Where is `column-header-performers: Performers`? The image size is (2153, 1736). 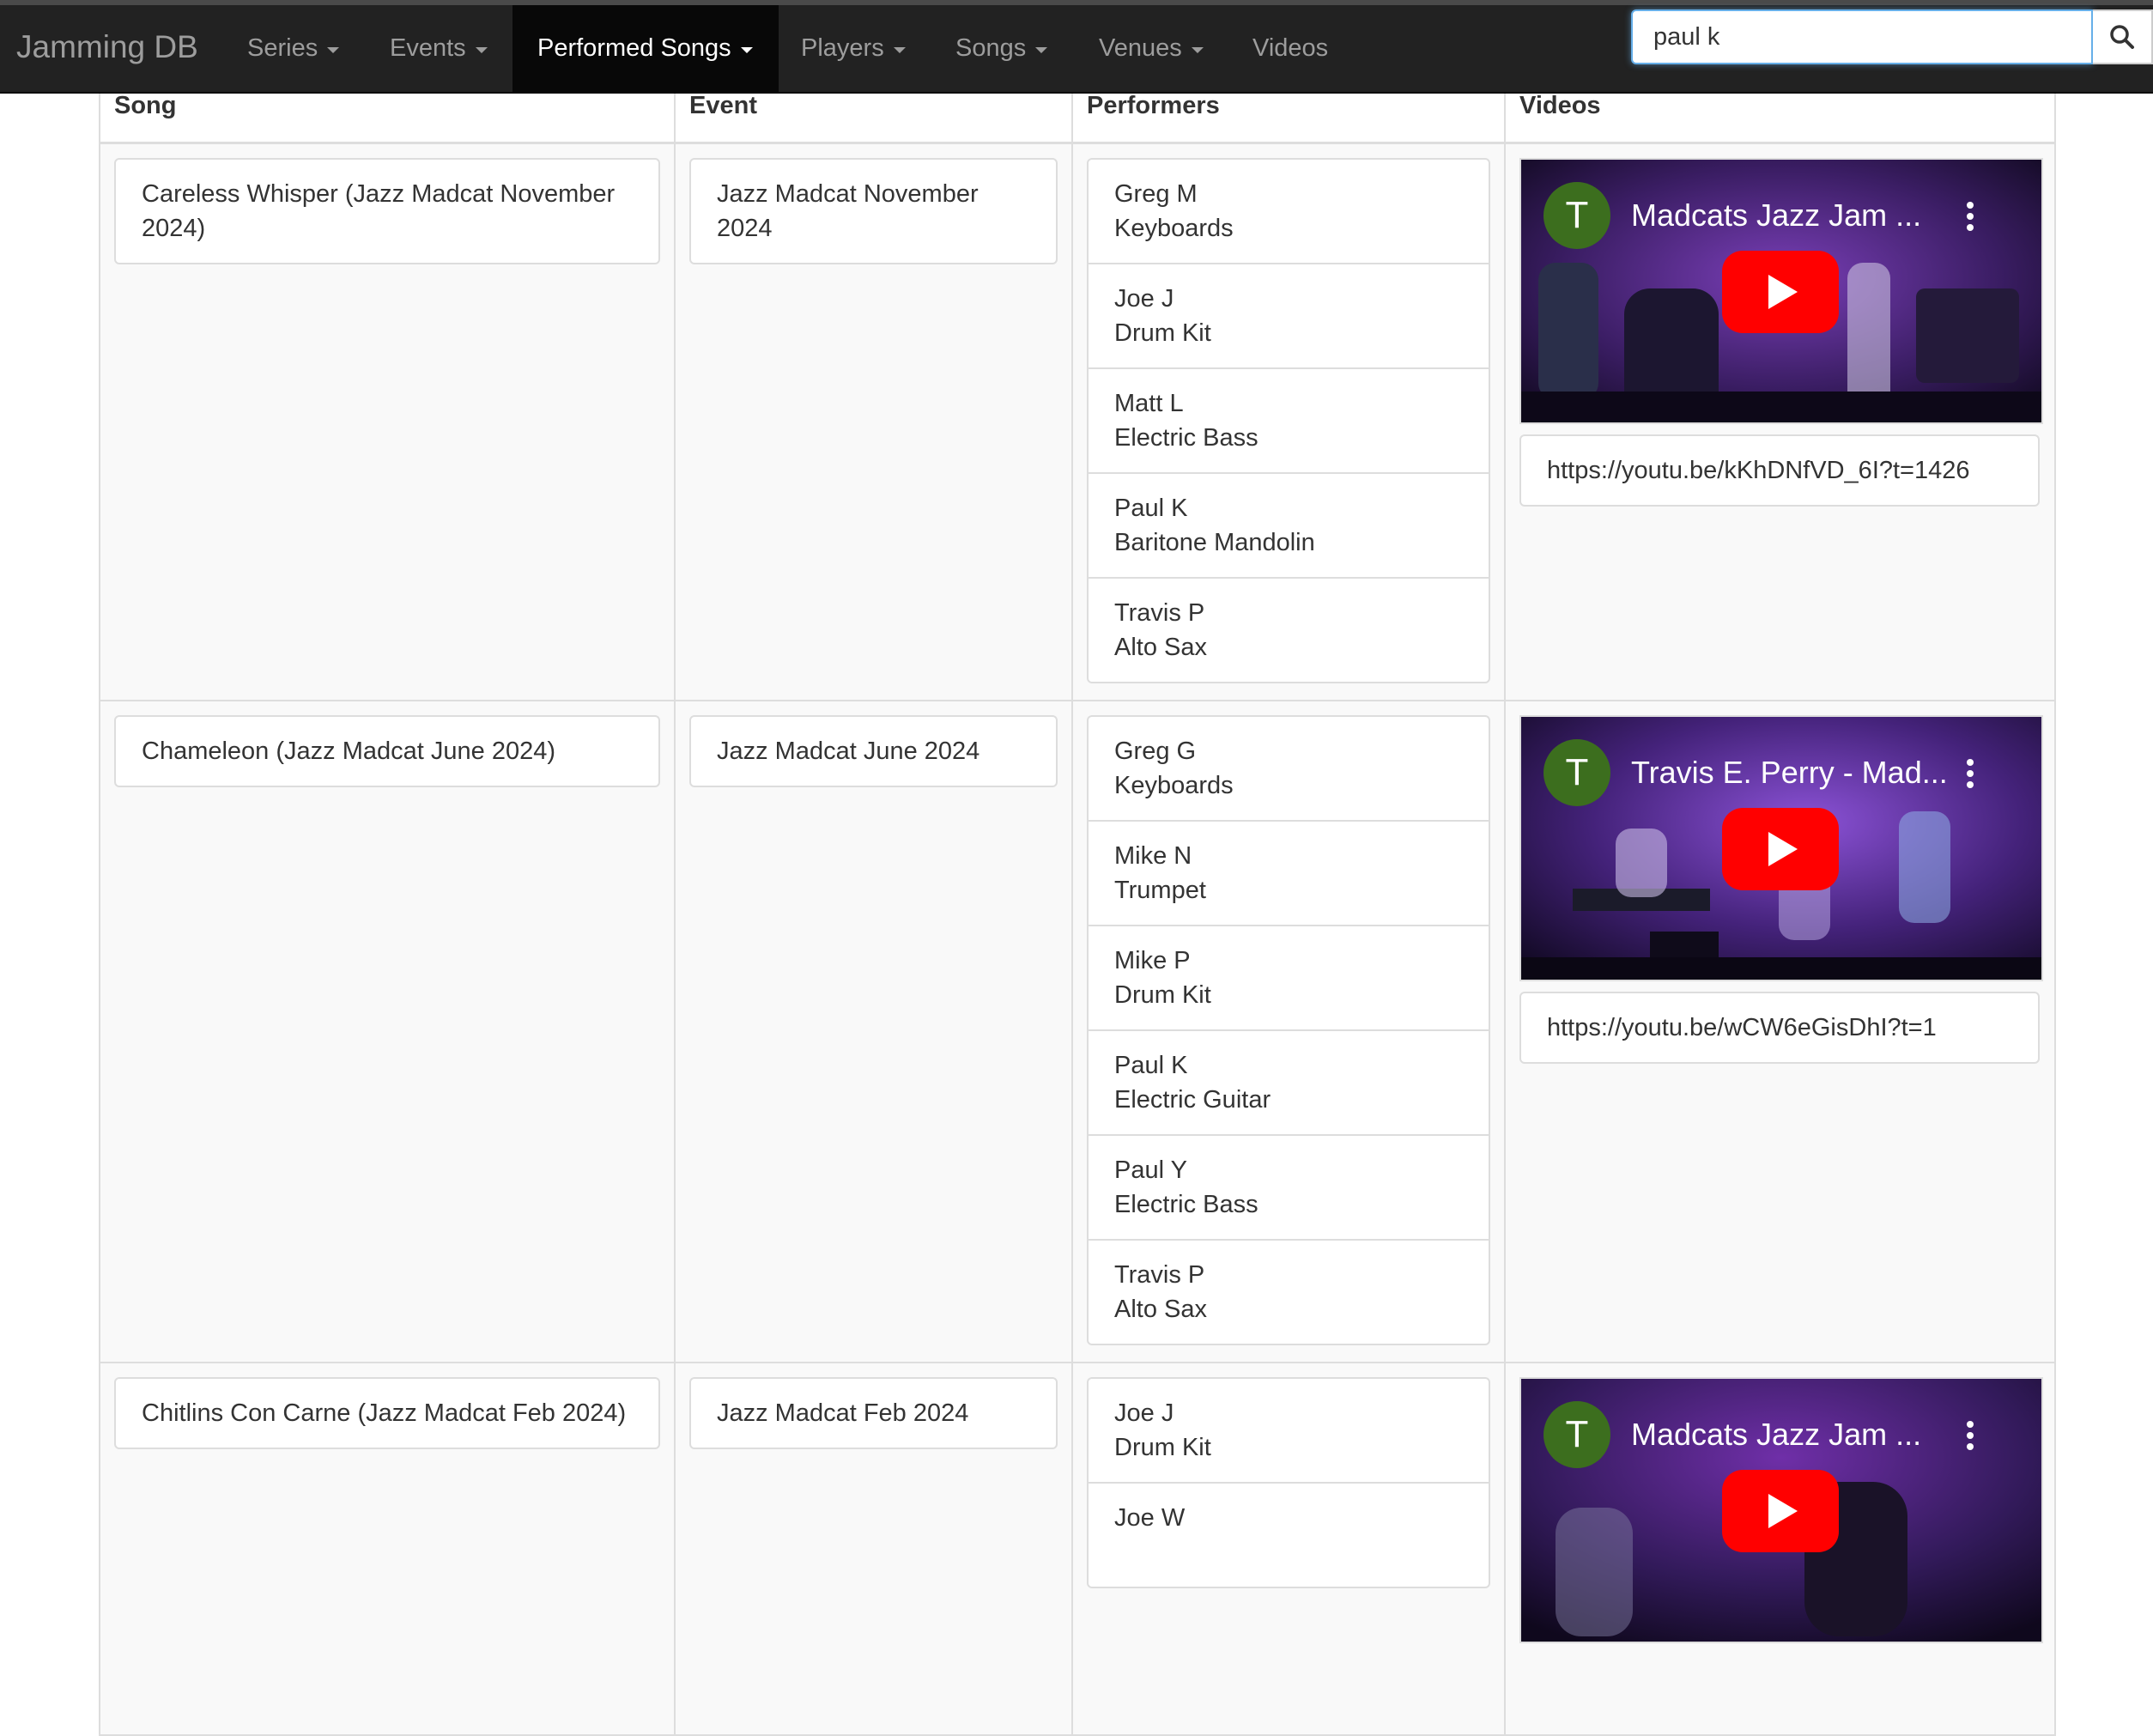 column-header-performers: Performers is located at coordinates (1288, 119).